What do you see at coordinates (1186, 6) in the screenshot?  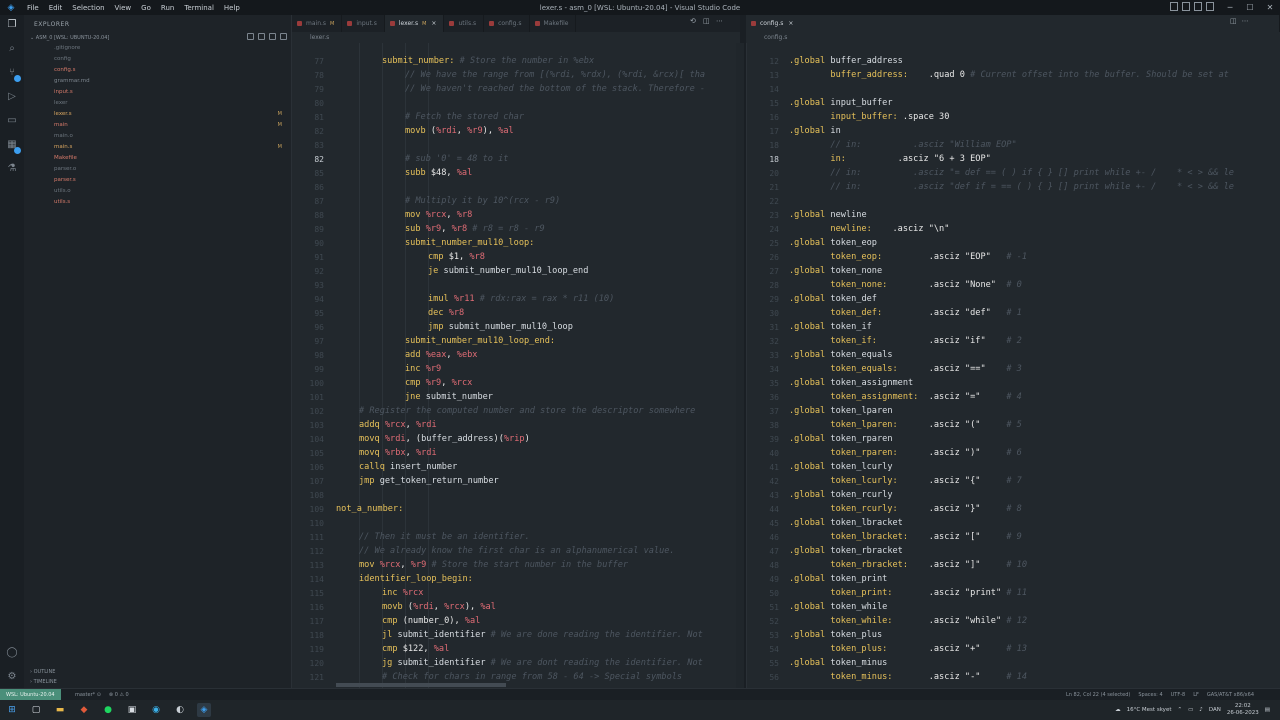 I see `toggle-panel-icon` at bounding box center [1186, 6].